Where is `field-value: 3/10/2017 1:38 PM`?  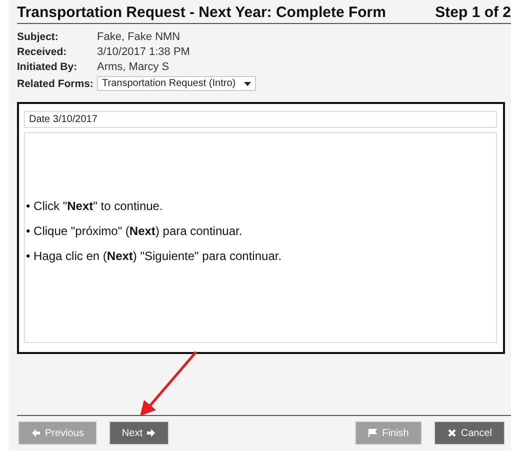 field-value: 3/10/2017 1:38 PM is located at coordinates (144, 52).